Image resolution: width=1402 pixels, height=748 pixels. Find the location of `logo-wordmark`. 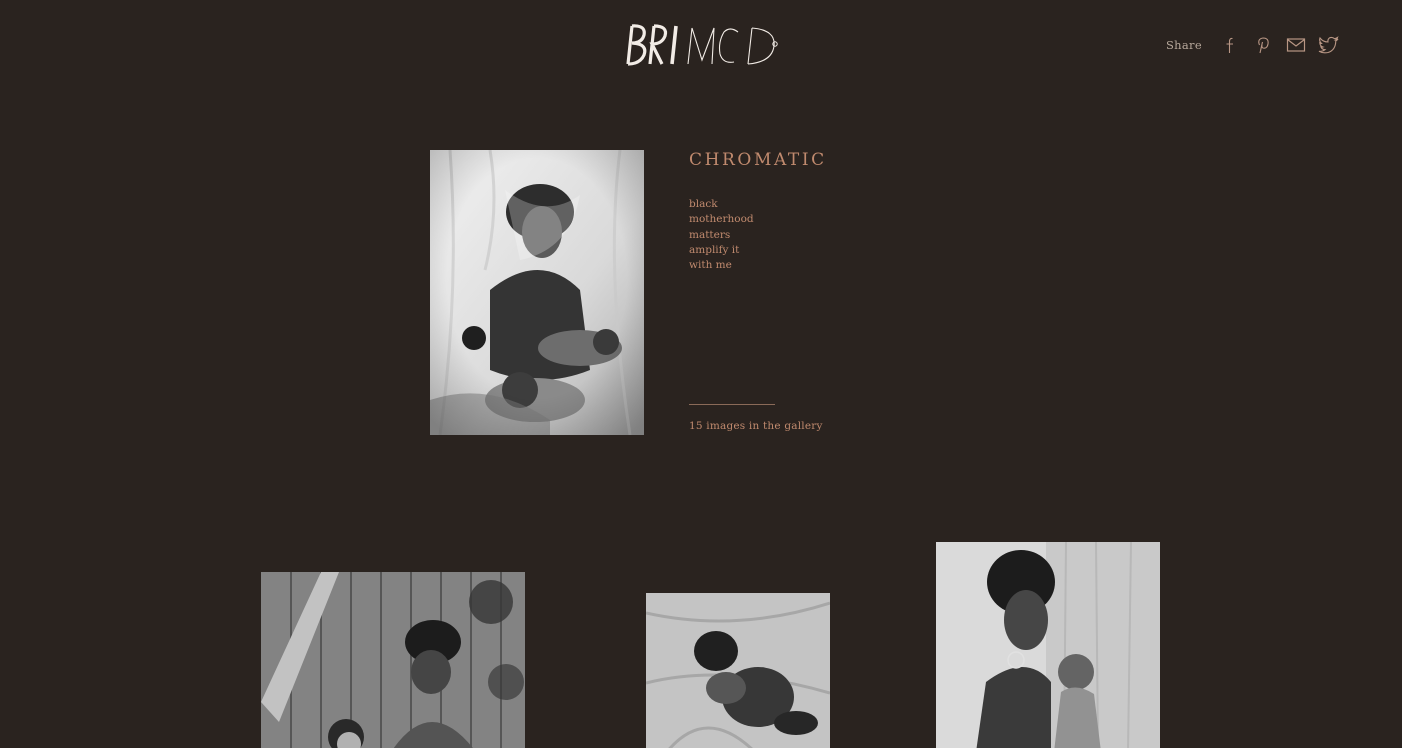

logo-wordmark is located at coordinates (702, 45).